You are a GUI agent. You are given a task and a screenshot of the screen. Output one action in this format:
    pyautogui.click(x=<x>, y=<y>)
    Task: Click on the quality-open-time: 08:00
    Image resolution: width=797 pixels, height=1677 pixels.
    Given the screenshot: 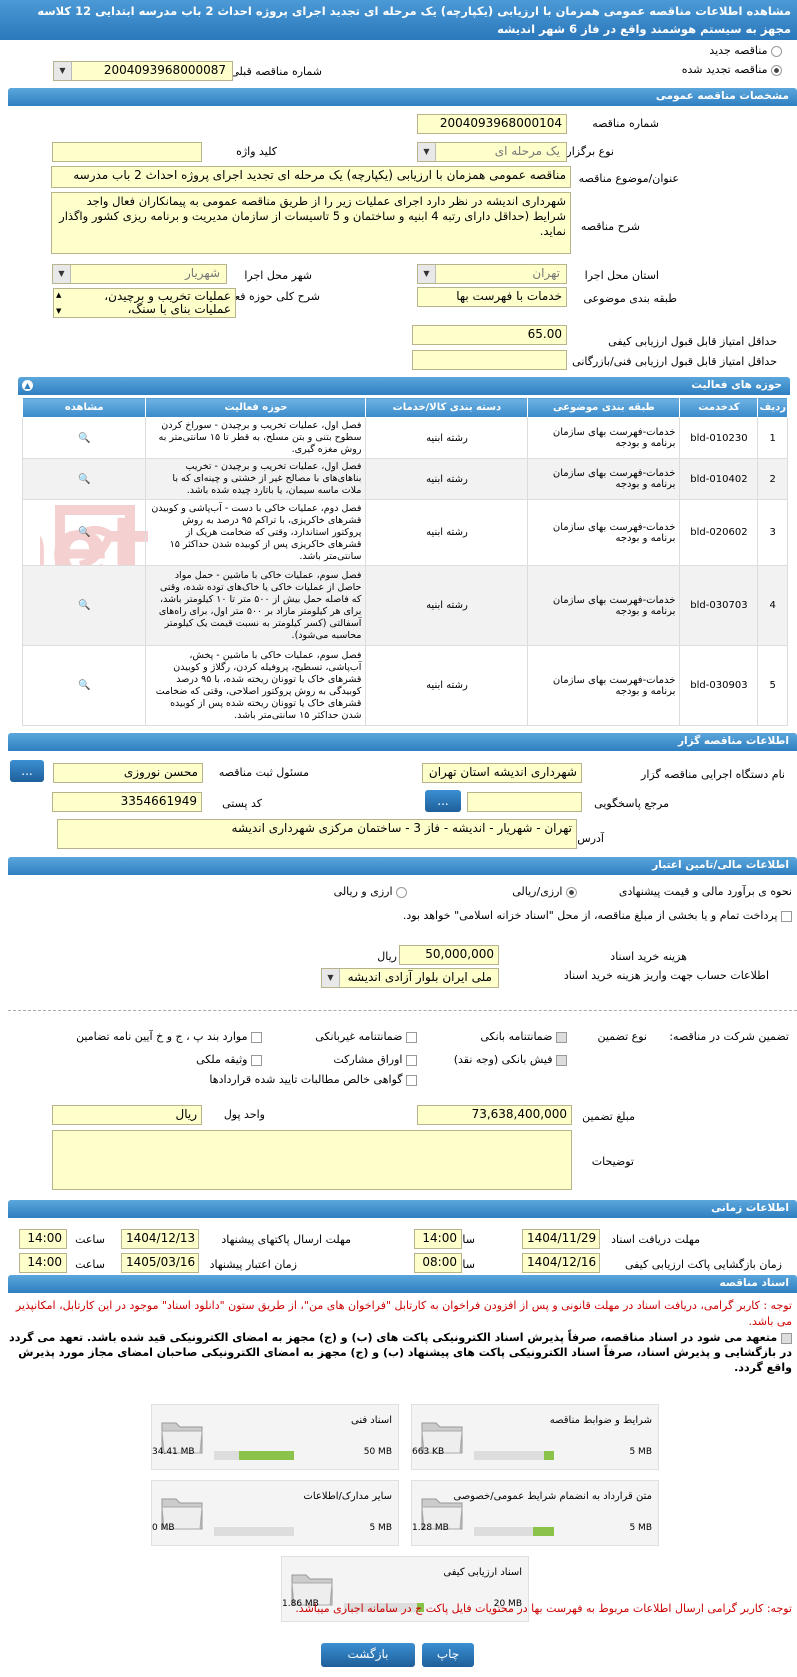 What is the action you would take?
    pyautogui.click(x=438, y=1263)
    